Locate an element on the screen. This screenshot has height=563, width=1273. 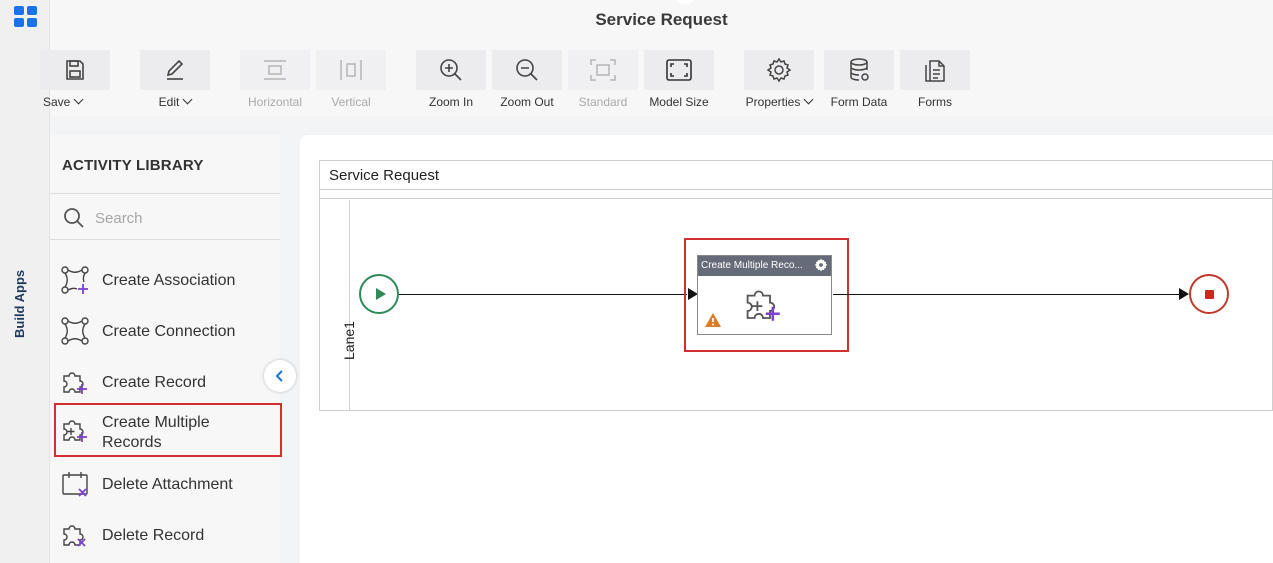
arrowhead is located at coordinates (1184, 294).